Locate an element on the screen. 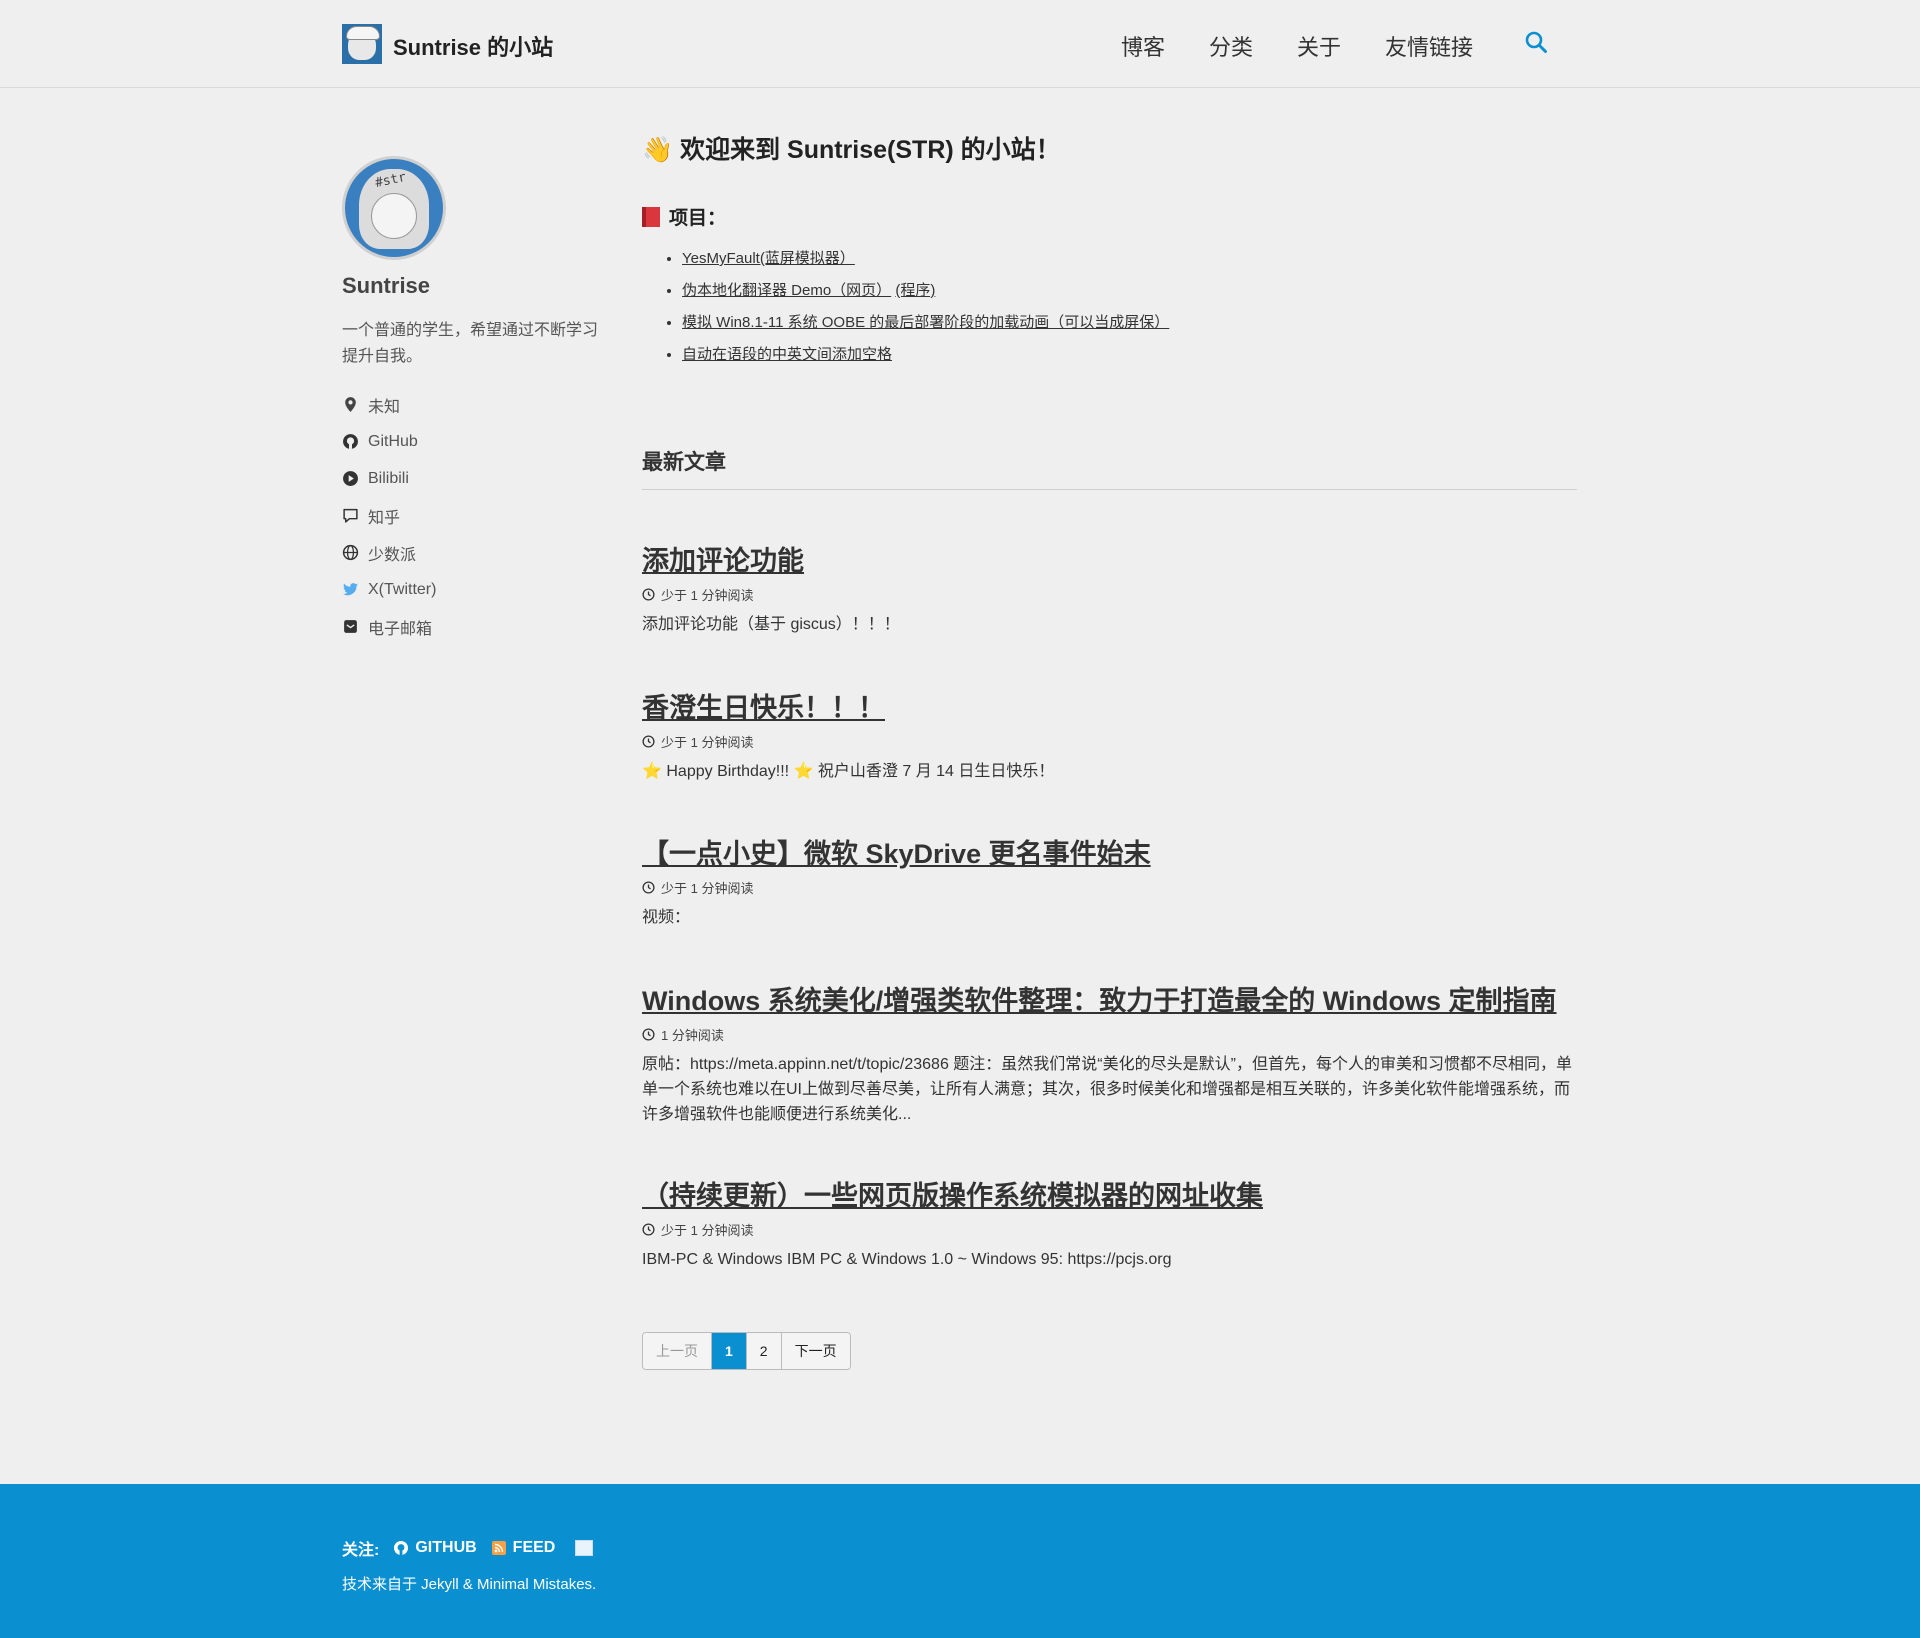  post-meta: 1 分钟阅读 is located at coordinates (1109, 1034).